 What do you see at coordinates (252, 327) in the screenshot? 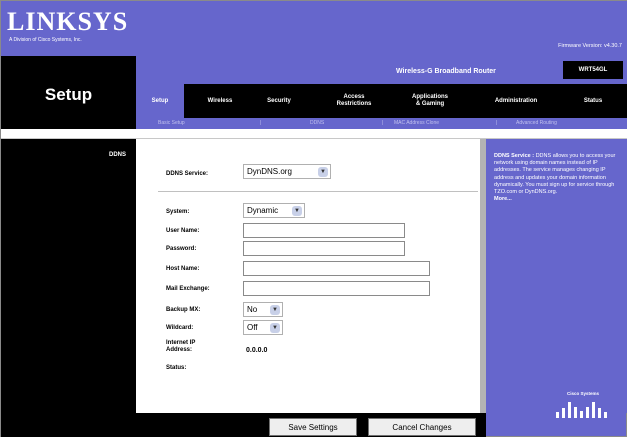
I see `wildcard-value: Off` at bounding box center [252, 327].